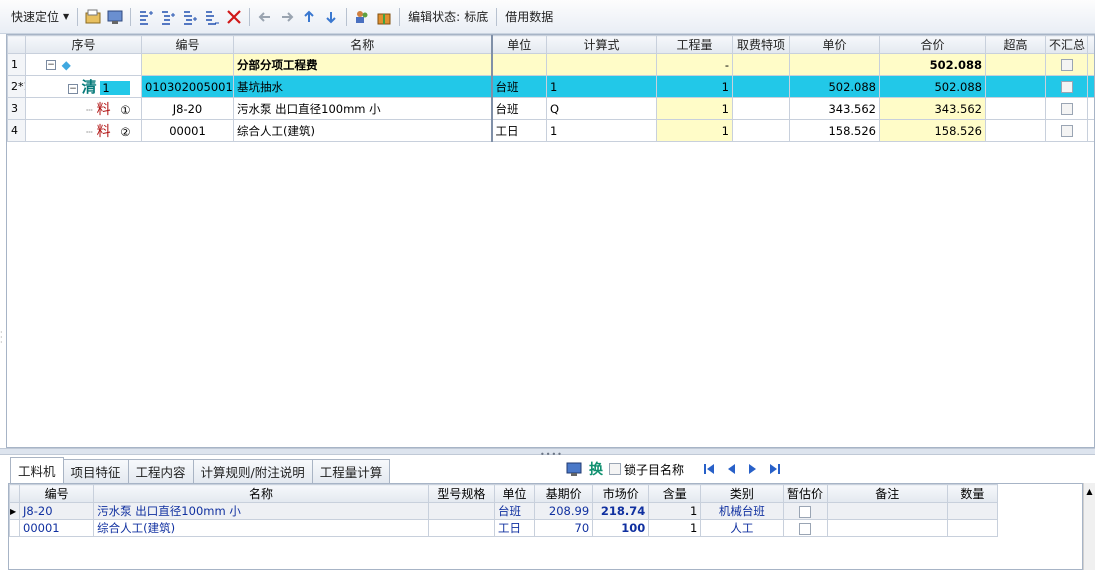 The image size is (1095, 570). I want to click on formula-cell, so click(601, 64).